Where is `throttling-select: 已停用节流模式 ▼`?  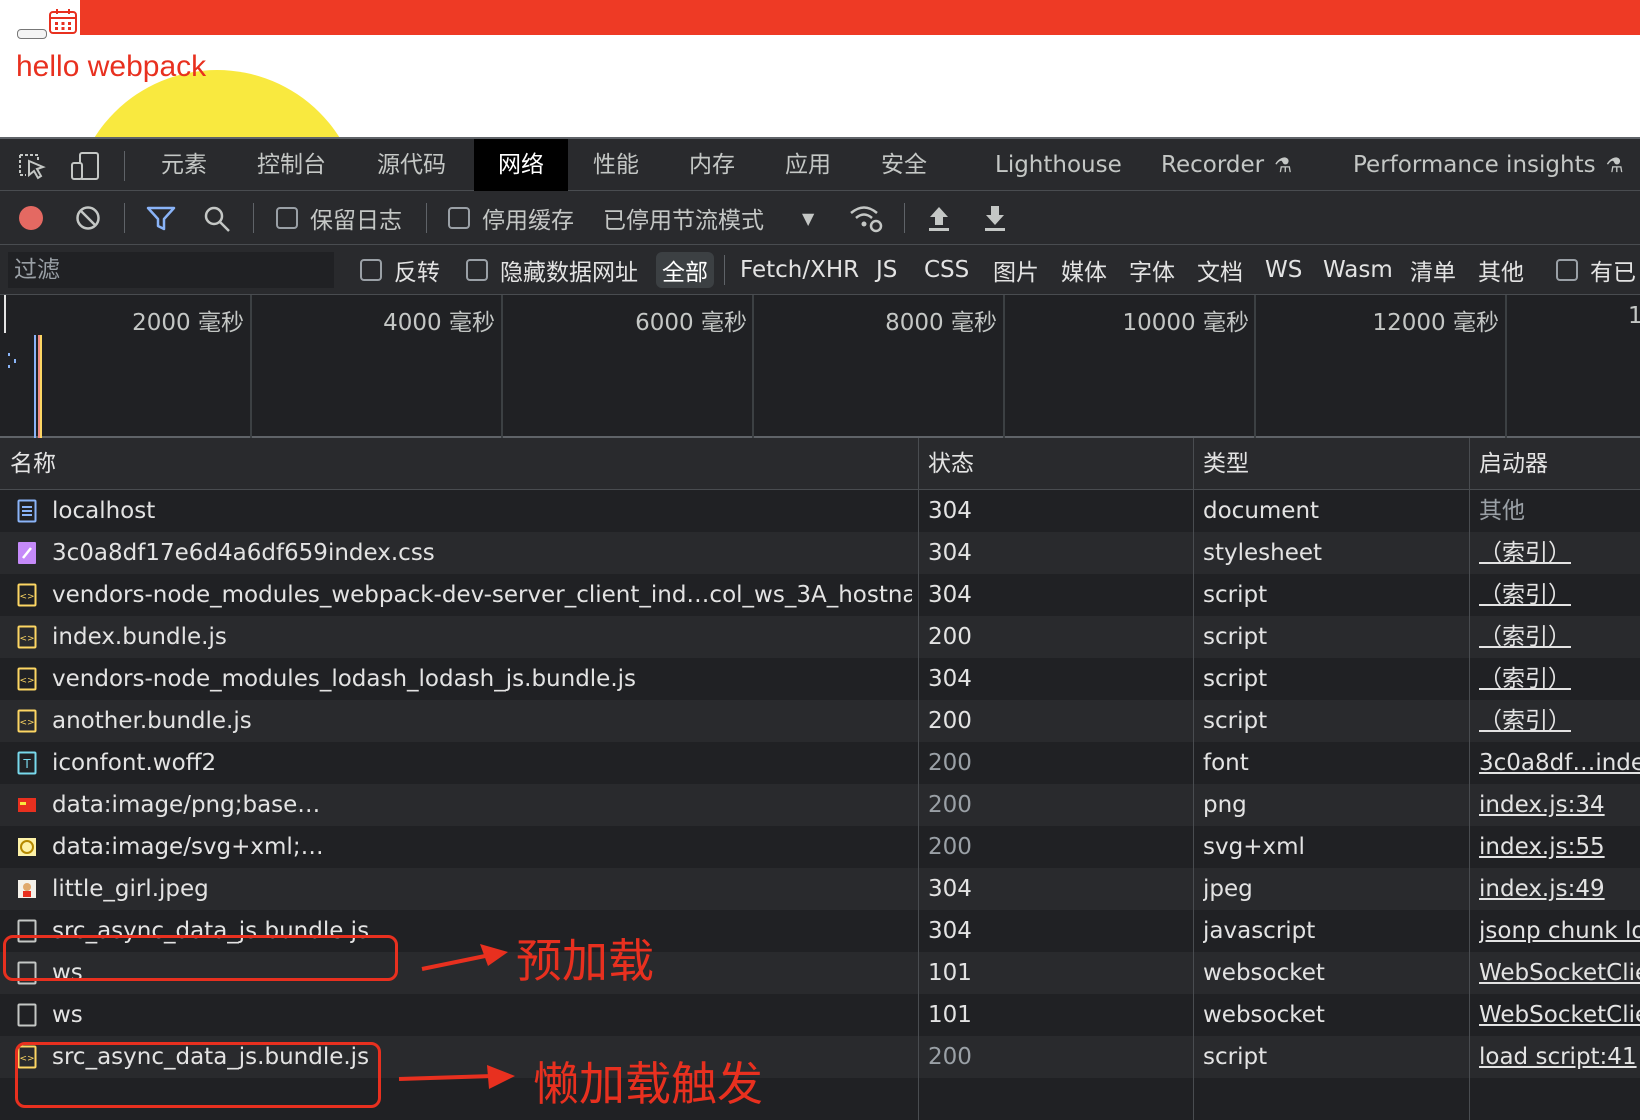
throttling-select: 已停用节流模式 ▼ is located at coordinates (708, 218).